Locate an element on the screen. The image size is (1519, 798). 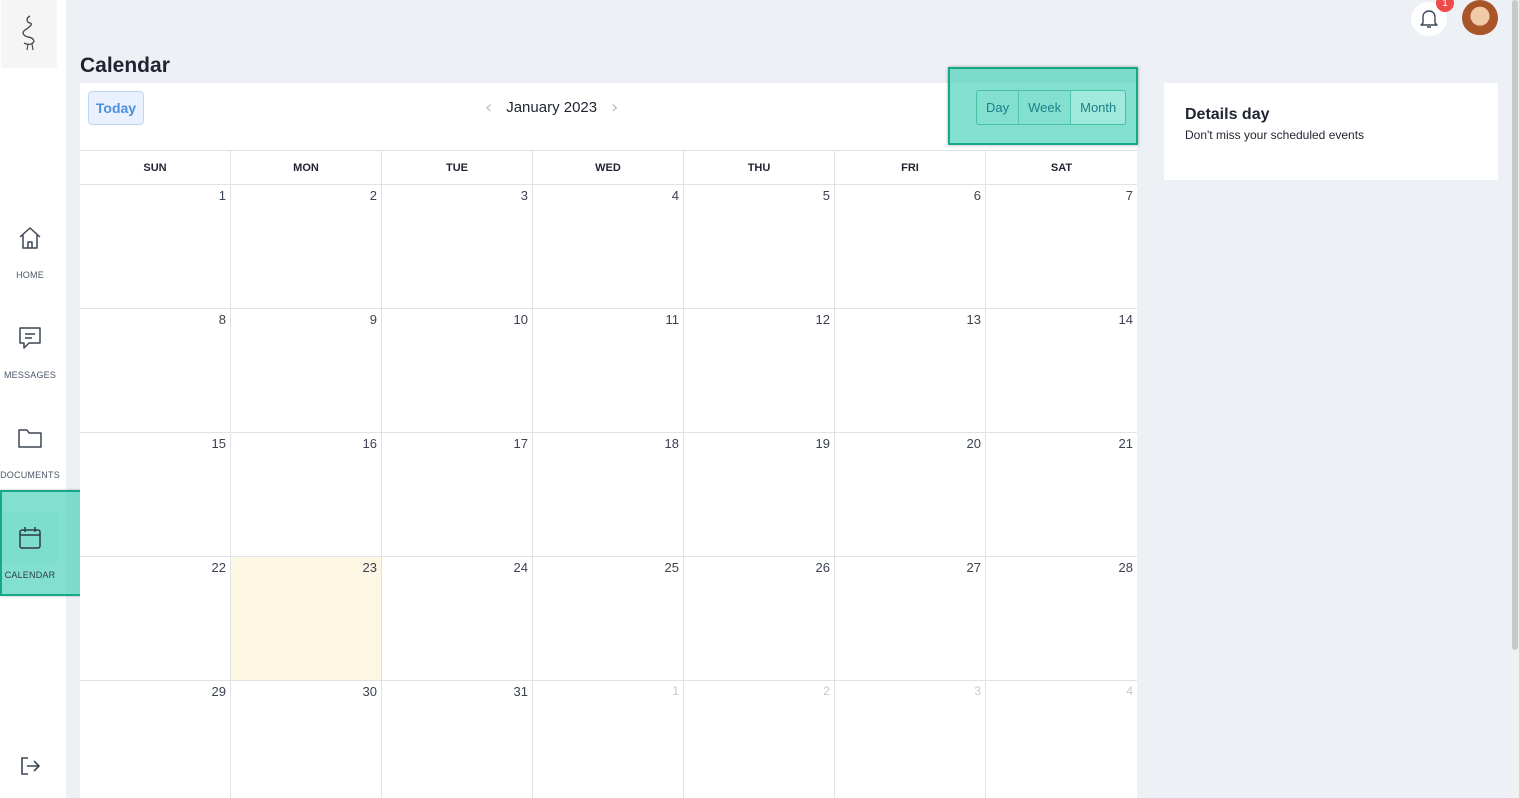
week-row: 22 23 24 25 26 27 28 is located at coordinates (608, 619).